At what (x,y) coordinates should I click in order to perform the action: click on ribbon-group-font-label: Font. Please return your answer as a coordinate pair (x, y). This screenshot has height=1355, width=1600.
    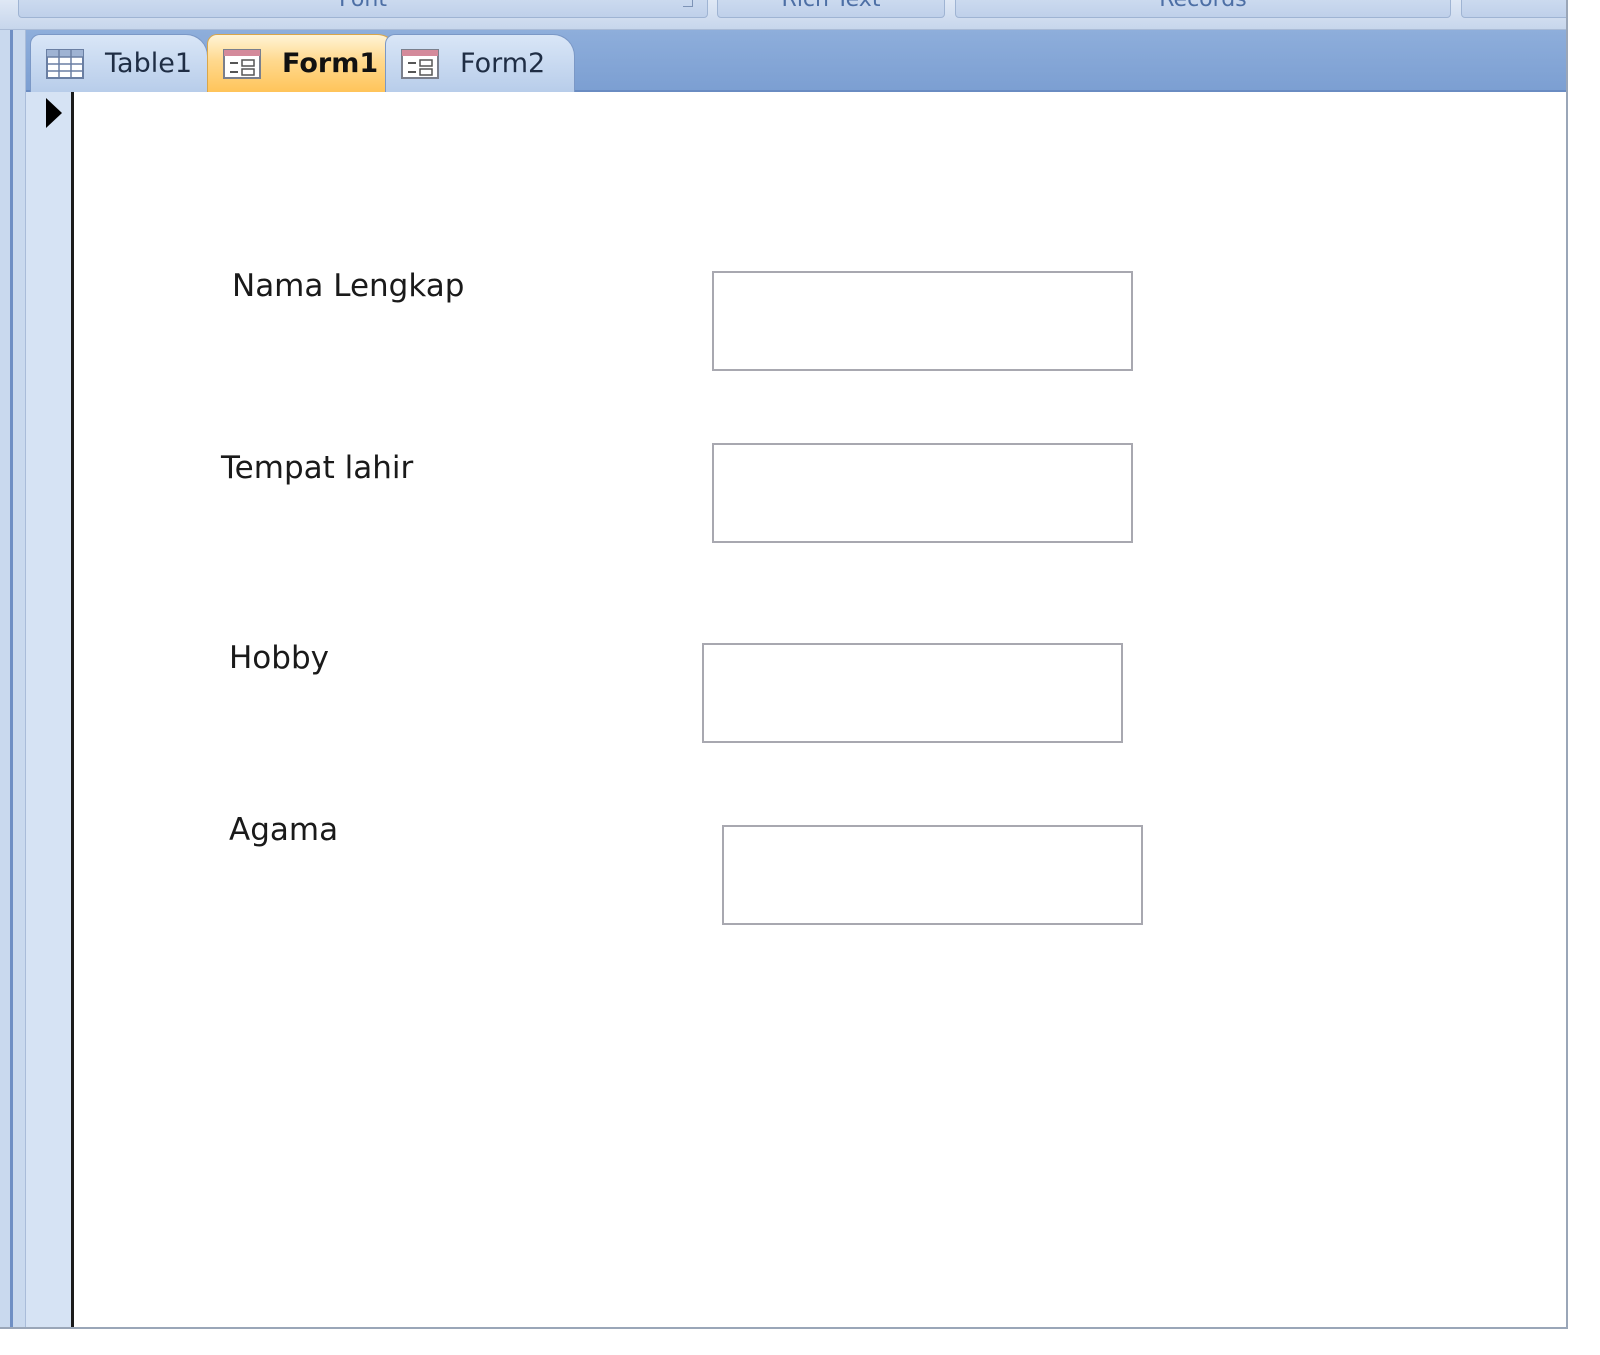
    Looking at the image, I should click on (363, 6).